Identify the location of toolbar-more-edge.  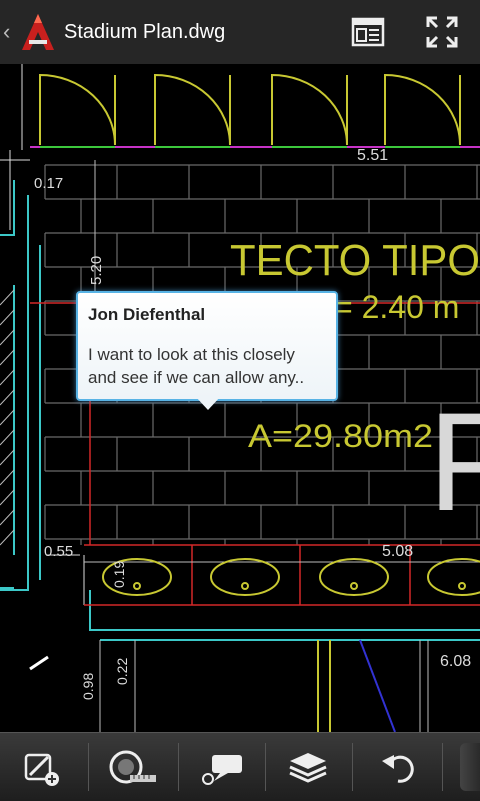
(470, 767).